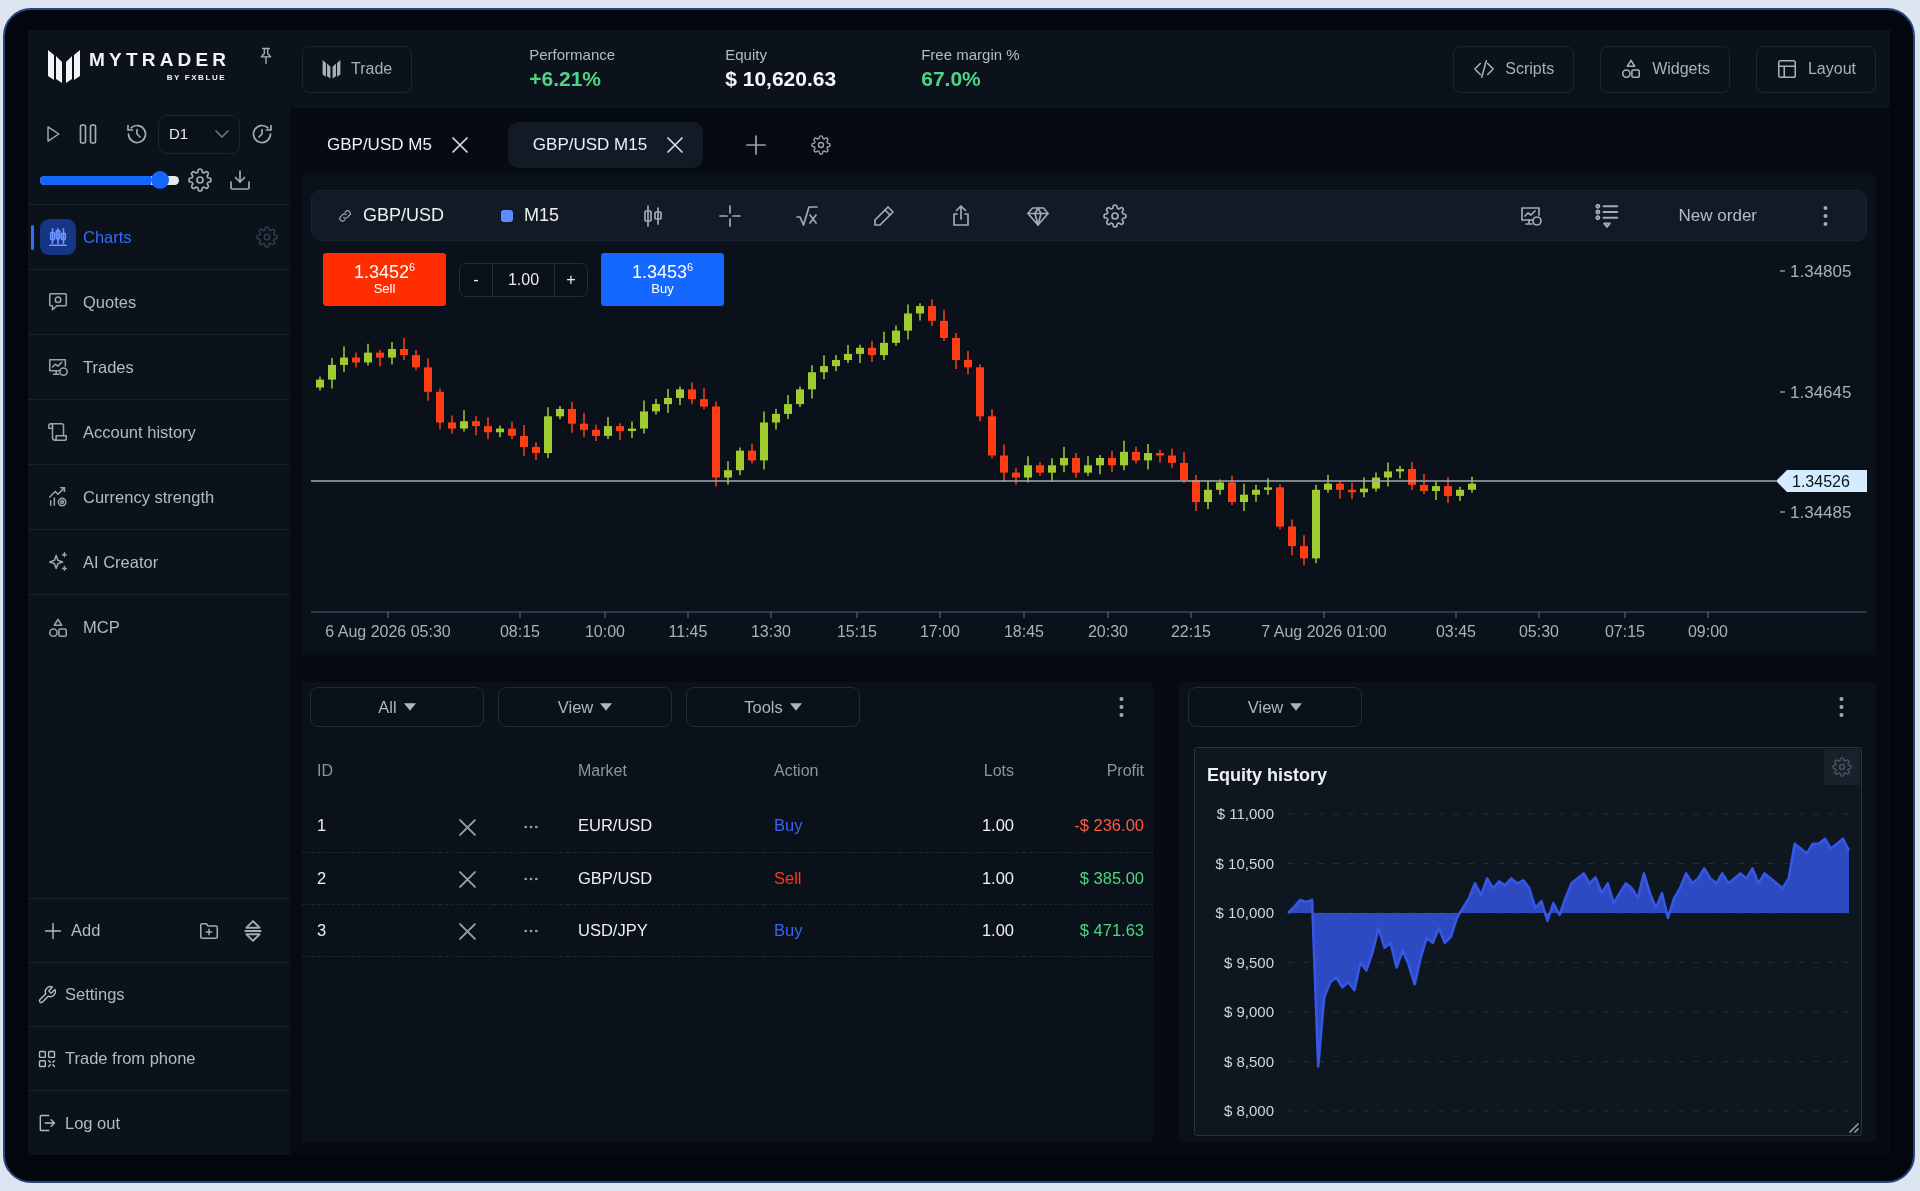  What do you see at coordinates (331, 69) in the screenshot?
I see `logo-icon` at bounding box center [331, 69].